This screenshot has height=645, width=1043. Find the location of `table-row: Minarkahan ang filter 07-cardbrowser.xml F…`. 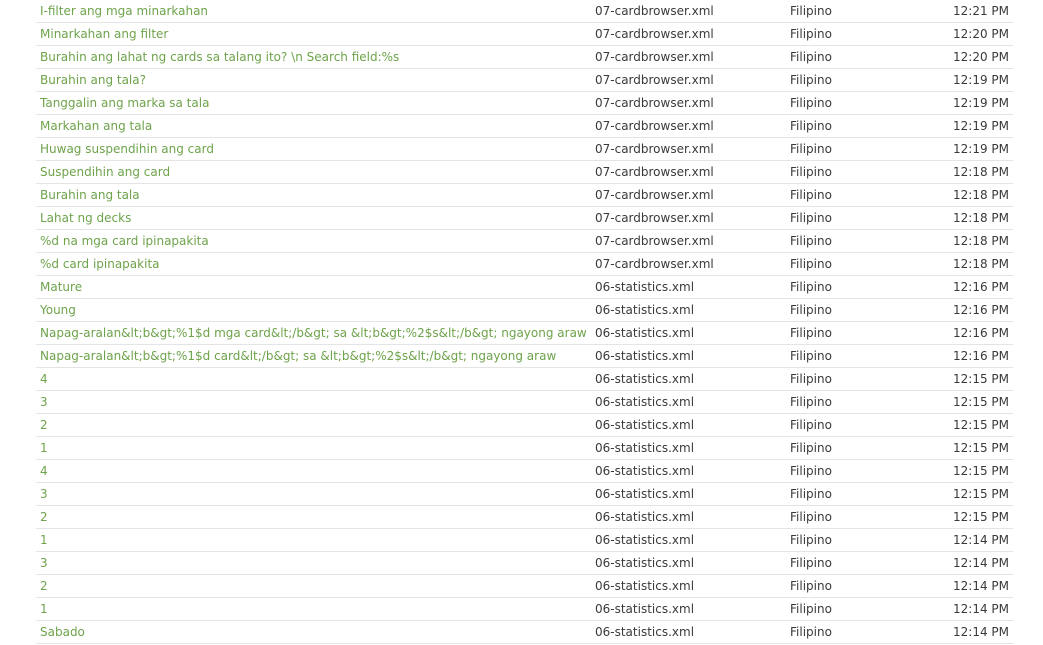

table-row: Minarkahan ang filter 07-cardbrowser.xml F… is located at coordinates (524, 34).